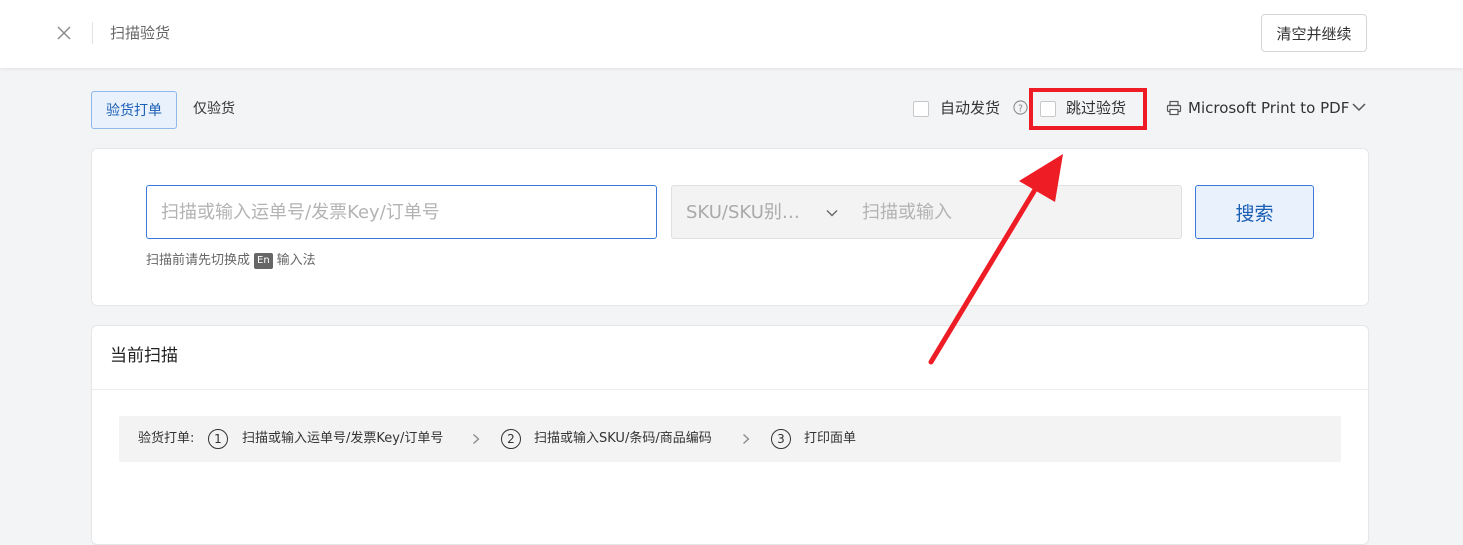  Describe the element at coordinates (401, 212) in the screenshot. I see `scan-order-input` at that location.